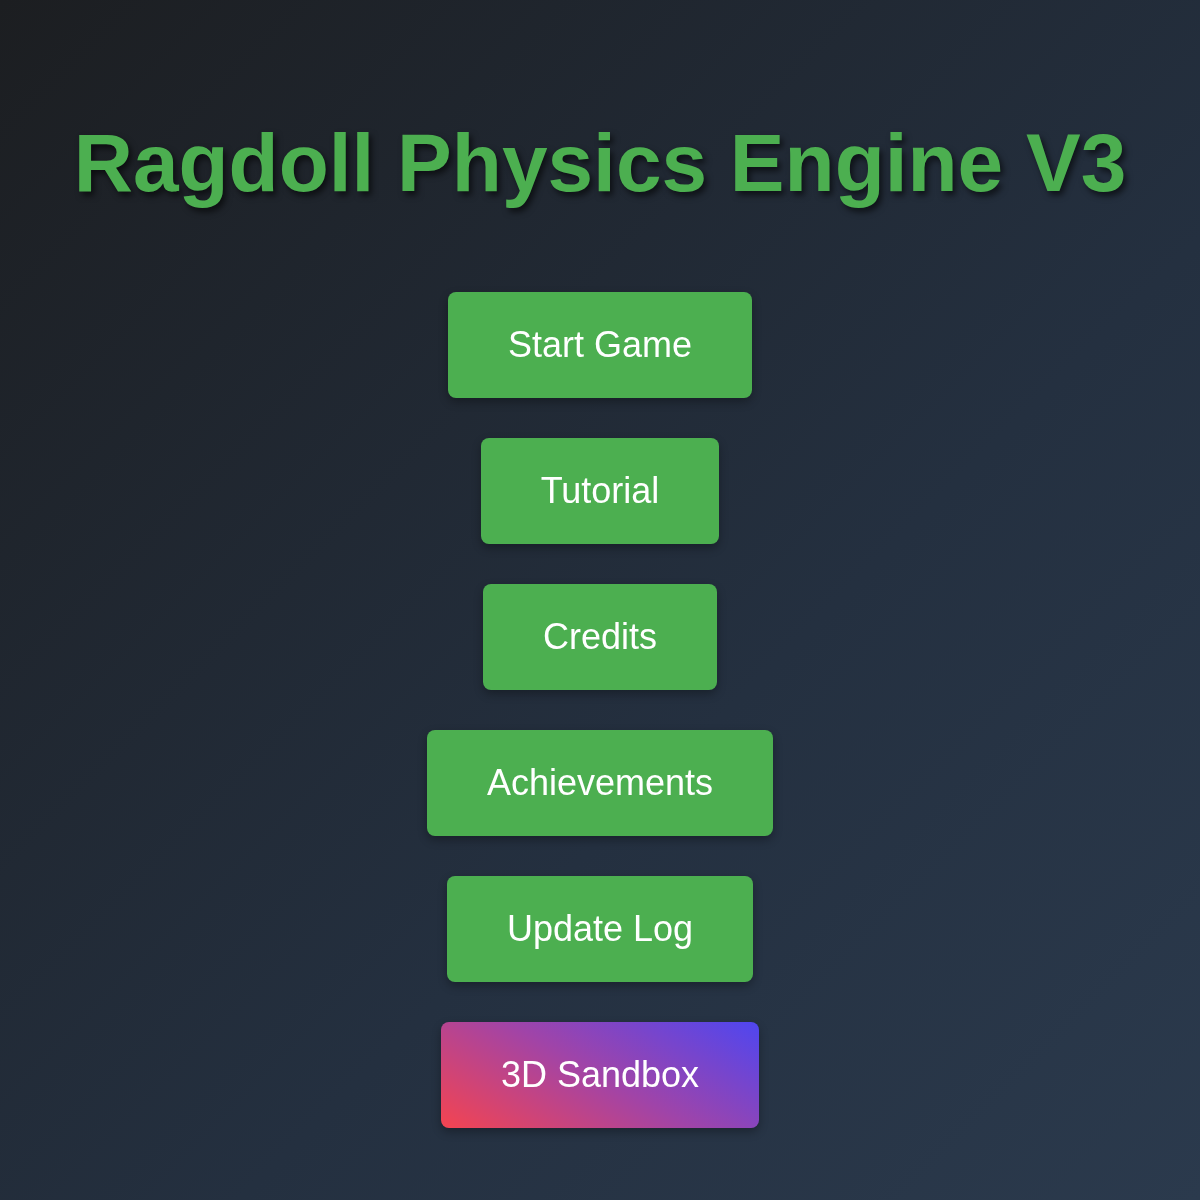  What do you see at coordinates (600, 929) in the screenshot?
I see `menu-button: Update Log` at bounding box center [600, 929].